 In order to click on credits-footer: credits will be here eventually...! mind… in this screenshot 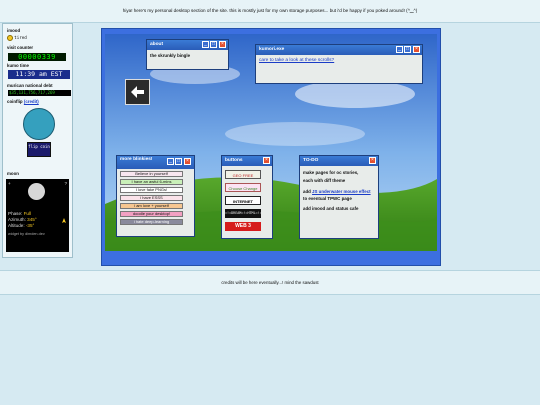, I will do `click(270, 282)`.